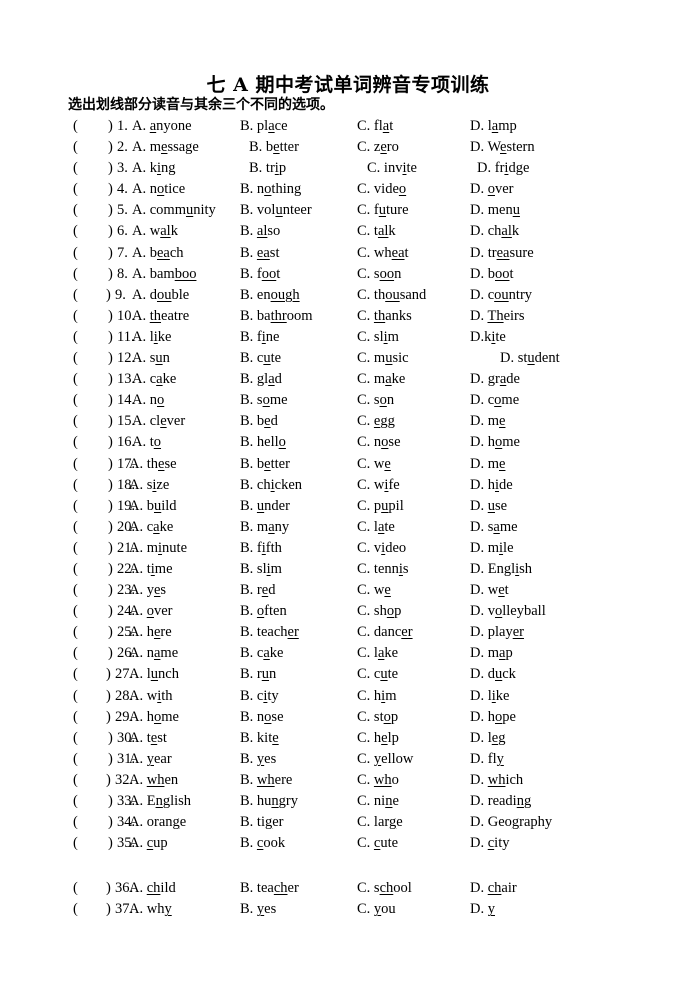 Image resolution: width=696 pixels, height=983 pixels. I want to click on option-d: D. same, so click(494, 527).